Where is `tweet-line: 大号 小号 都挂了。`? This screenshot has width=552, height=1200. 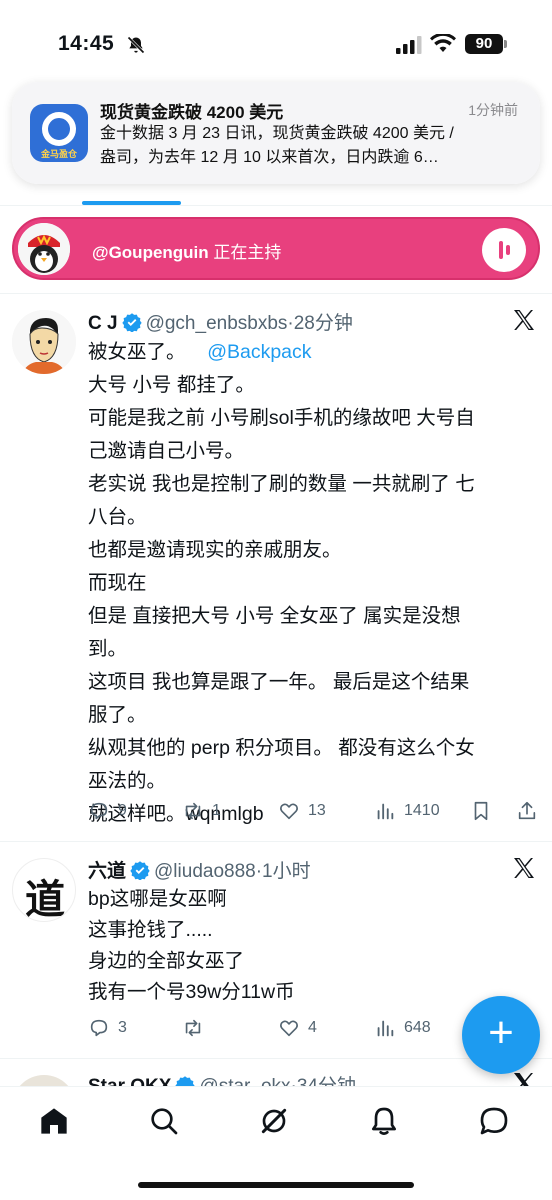
tweet-line: 大号 小号 都挂了。 is located at coordinates (171, 385).